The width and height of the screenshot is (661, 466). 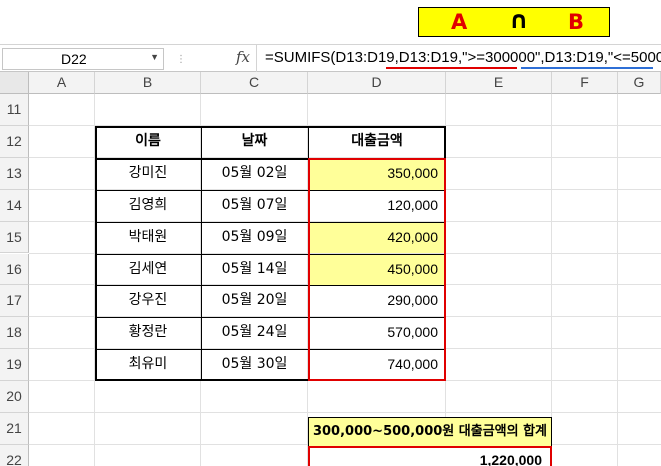 What do you see at coordinates (62, 83) in the screenshot?
I see `column-header-a: A` at bounding box center [62, 83].